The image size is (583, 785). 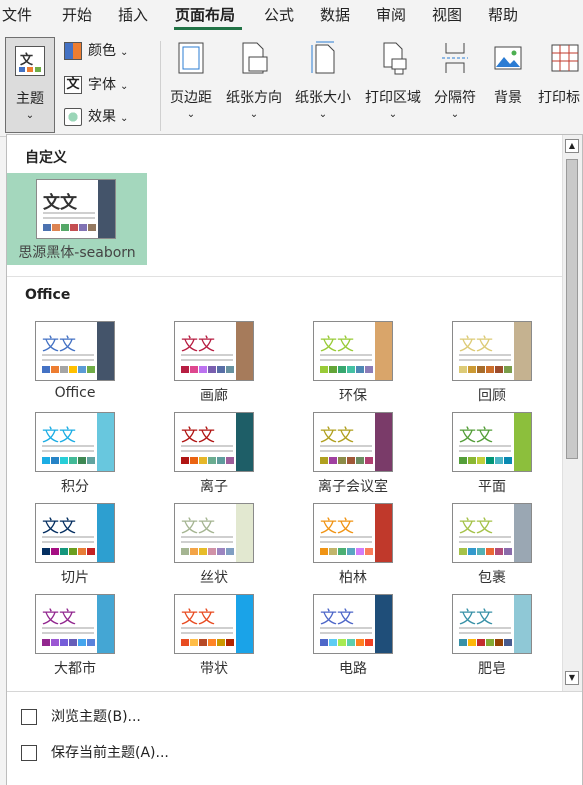 What do you see at coordinates (191, 58) in the screenshot?
I see `margins-icon` at bounding box center [191, 58].